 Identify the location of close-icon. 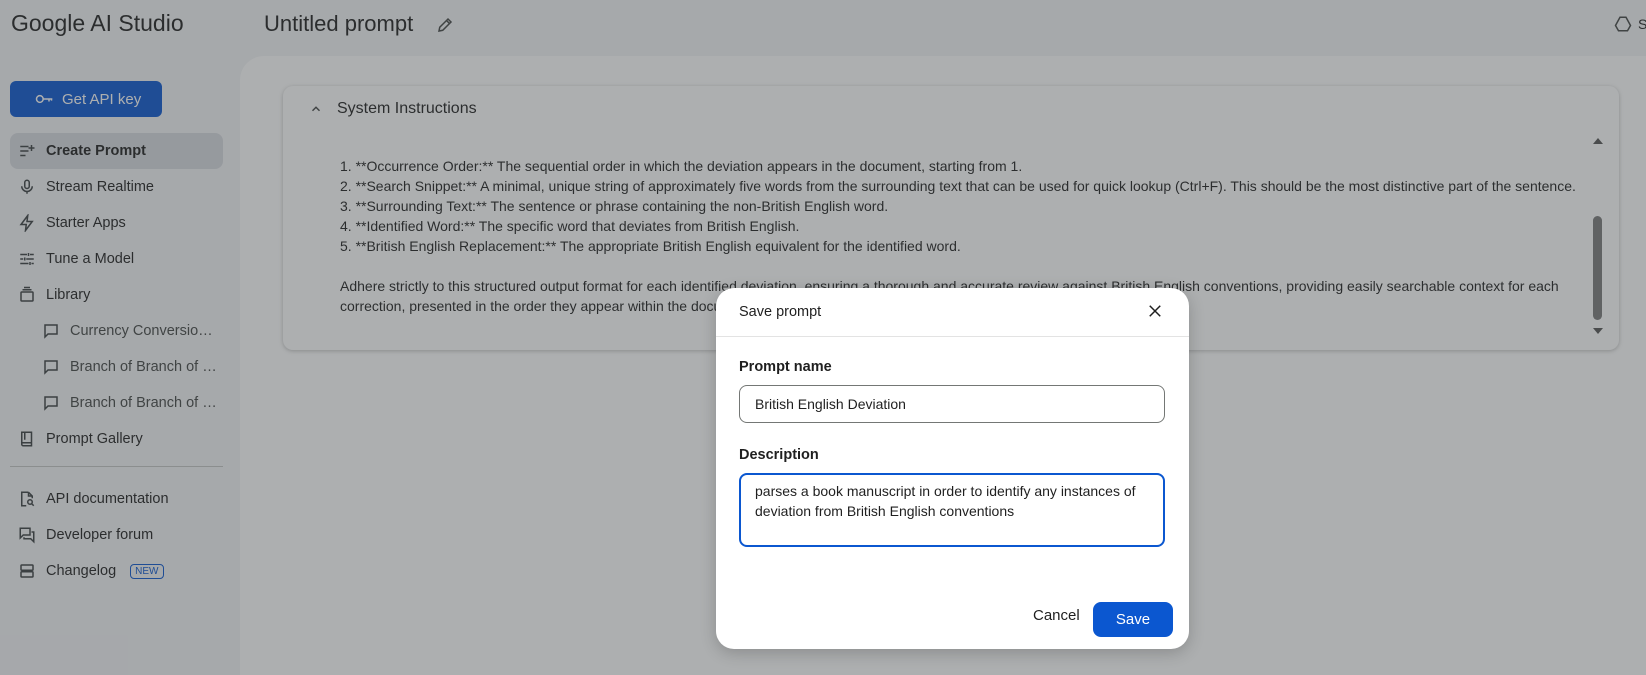
(1155, 311).